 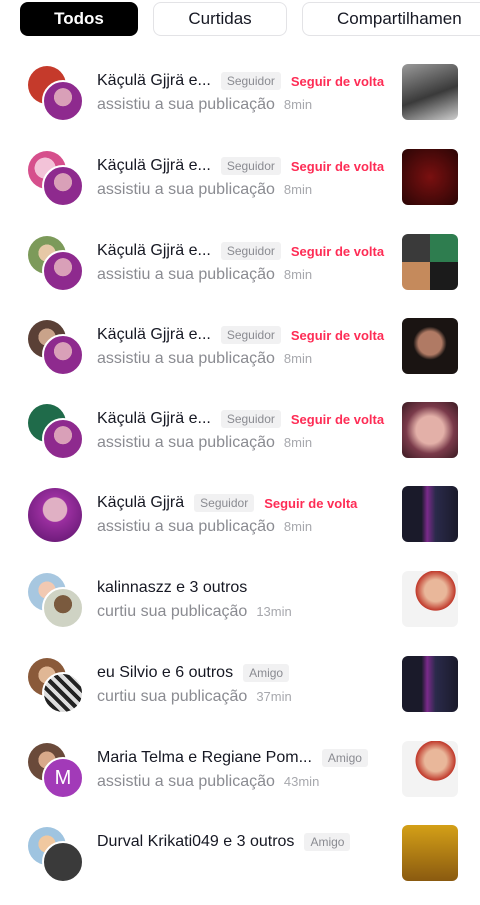 What do you see at coordinates (172, 588) in the screenshot?
I see `notification-username: kalinnaszz e 3 outros` at bounding box center [172, 588].